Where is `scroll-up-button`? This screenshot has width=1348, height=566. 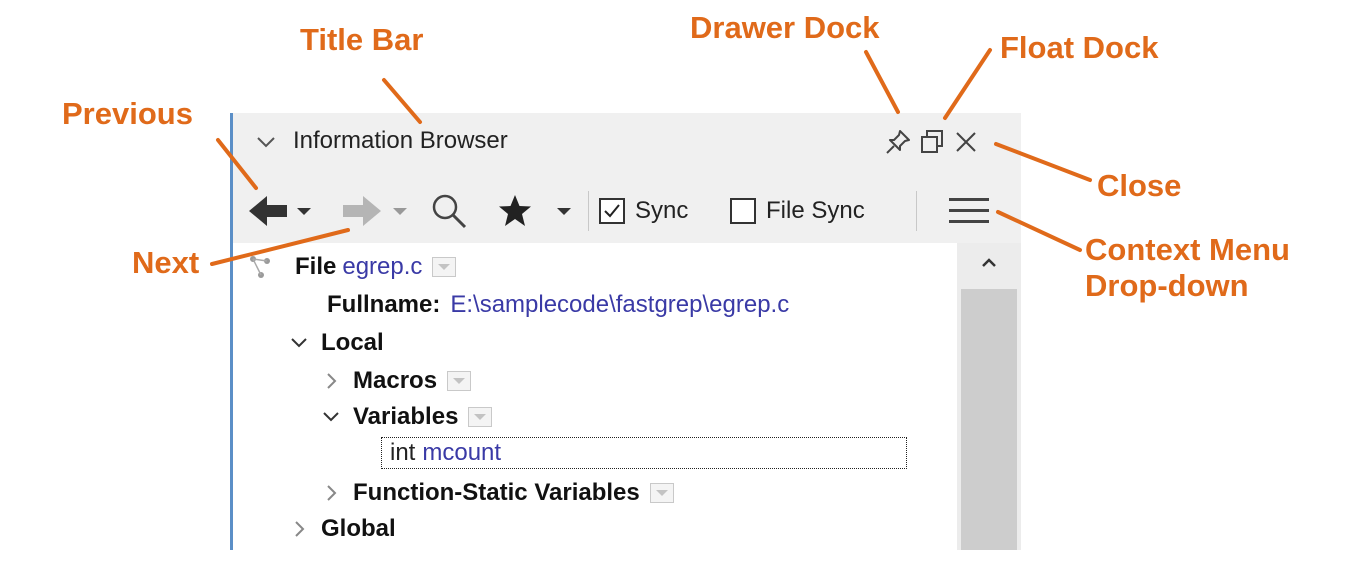
scroll-up-button is located at coordinates (989, 263).